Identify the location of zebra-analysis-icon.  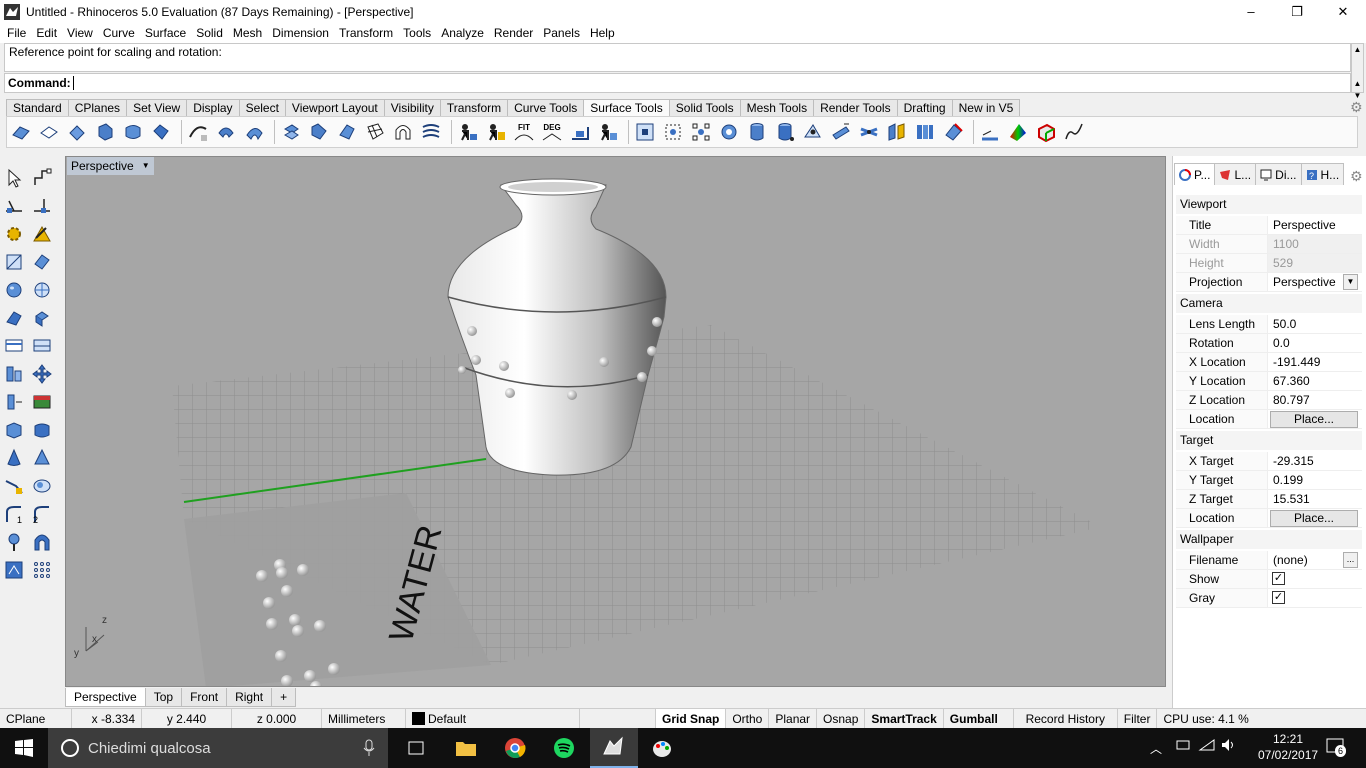
(1018, 132).